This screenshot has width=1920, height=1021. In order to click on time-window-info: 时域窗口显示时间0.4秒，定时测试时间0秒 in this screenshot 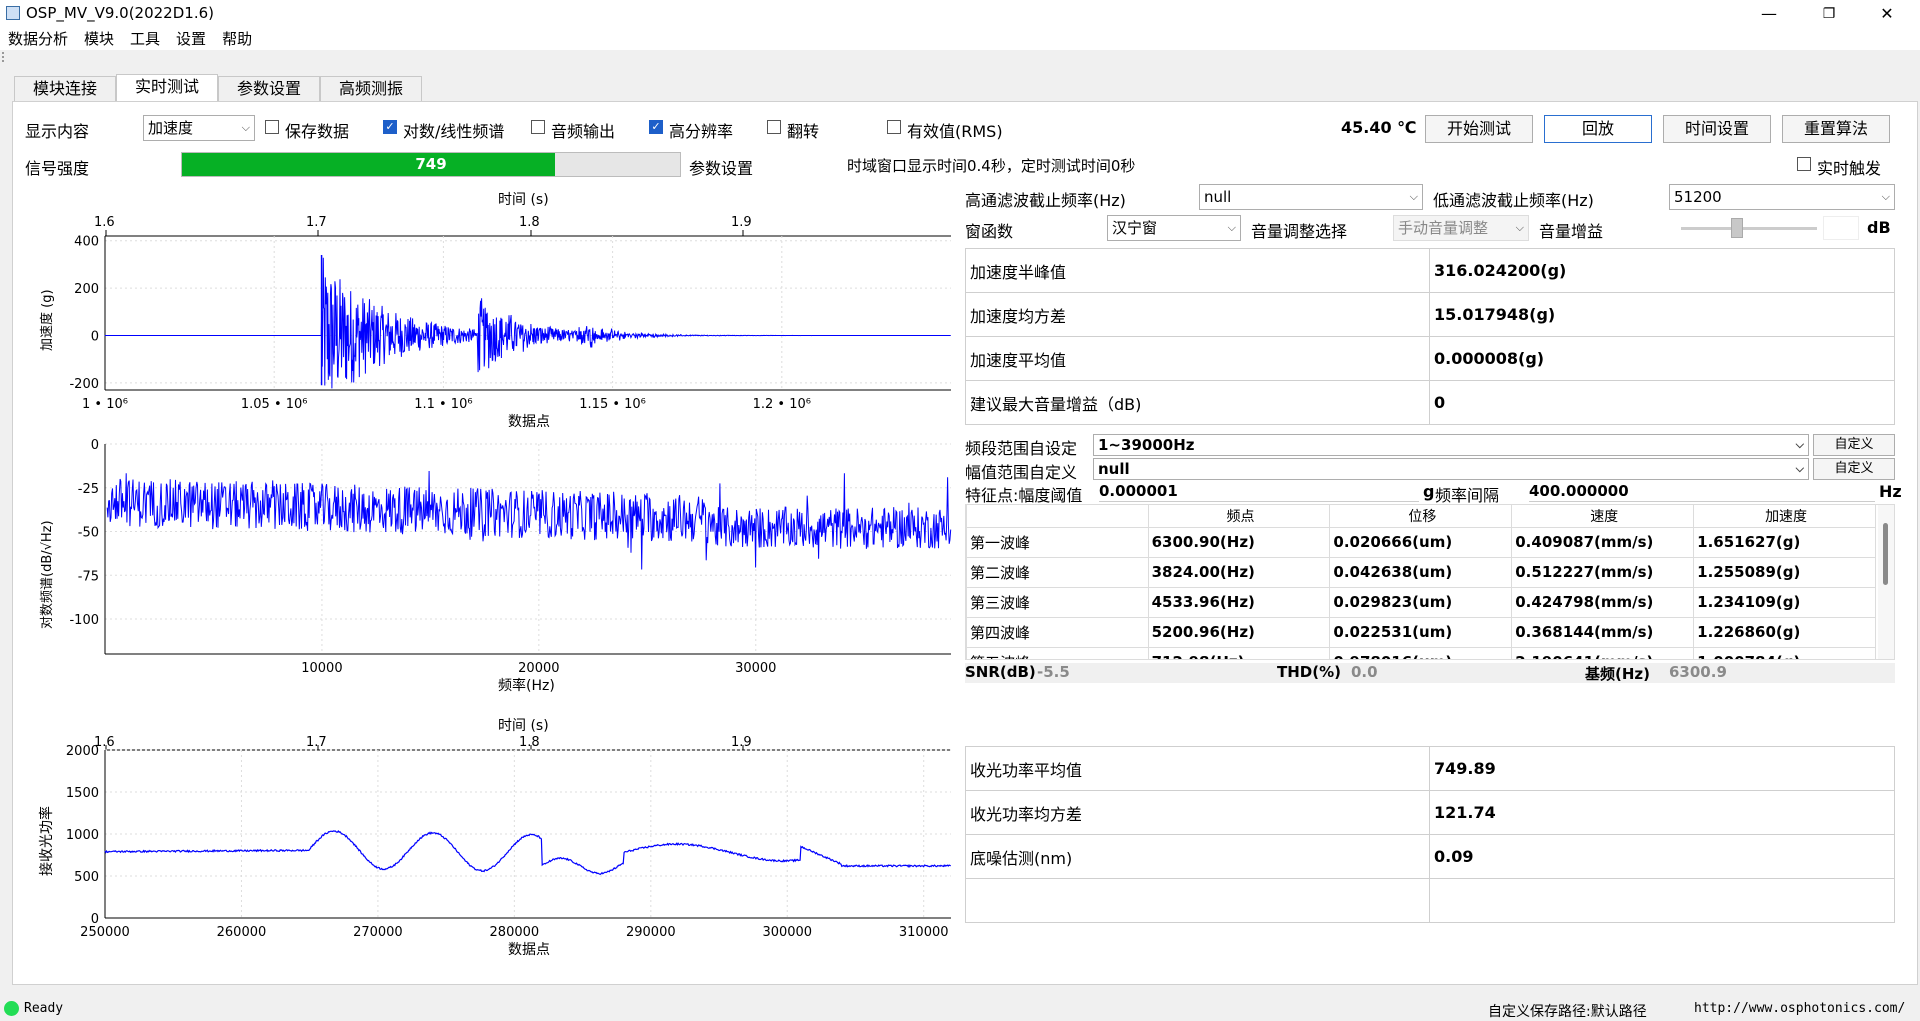, I will do `click(991, 166)`.